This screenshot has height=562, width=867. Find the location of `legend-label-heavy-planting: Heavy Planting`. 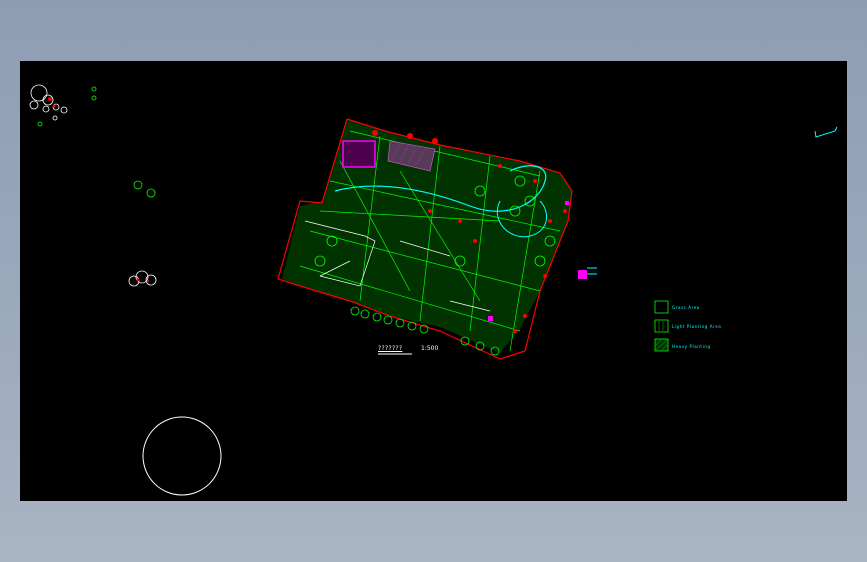

legend-label-heavy-planting: Heavy Planting is located at coordinates (691, 346).